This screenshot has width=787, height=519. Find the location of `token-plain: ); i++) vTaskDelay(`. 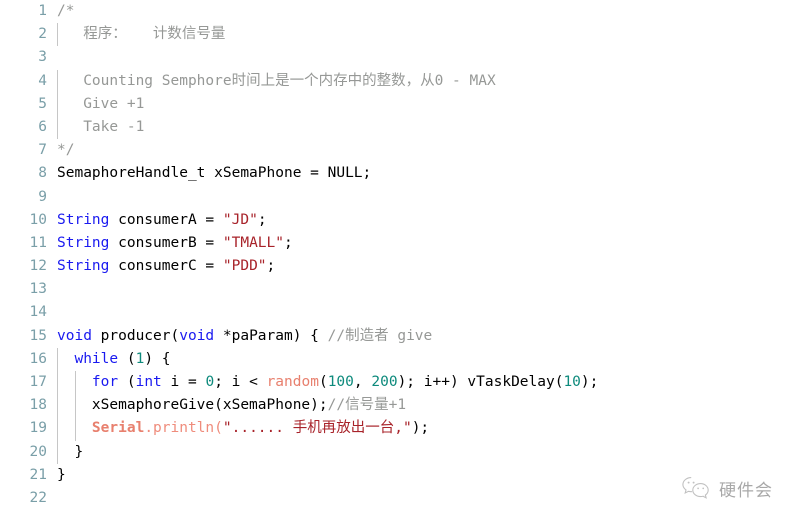

token-plain: ); i++) vTaskDelay( is located at coordinates (480, 382).